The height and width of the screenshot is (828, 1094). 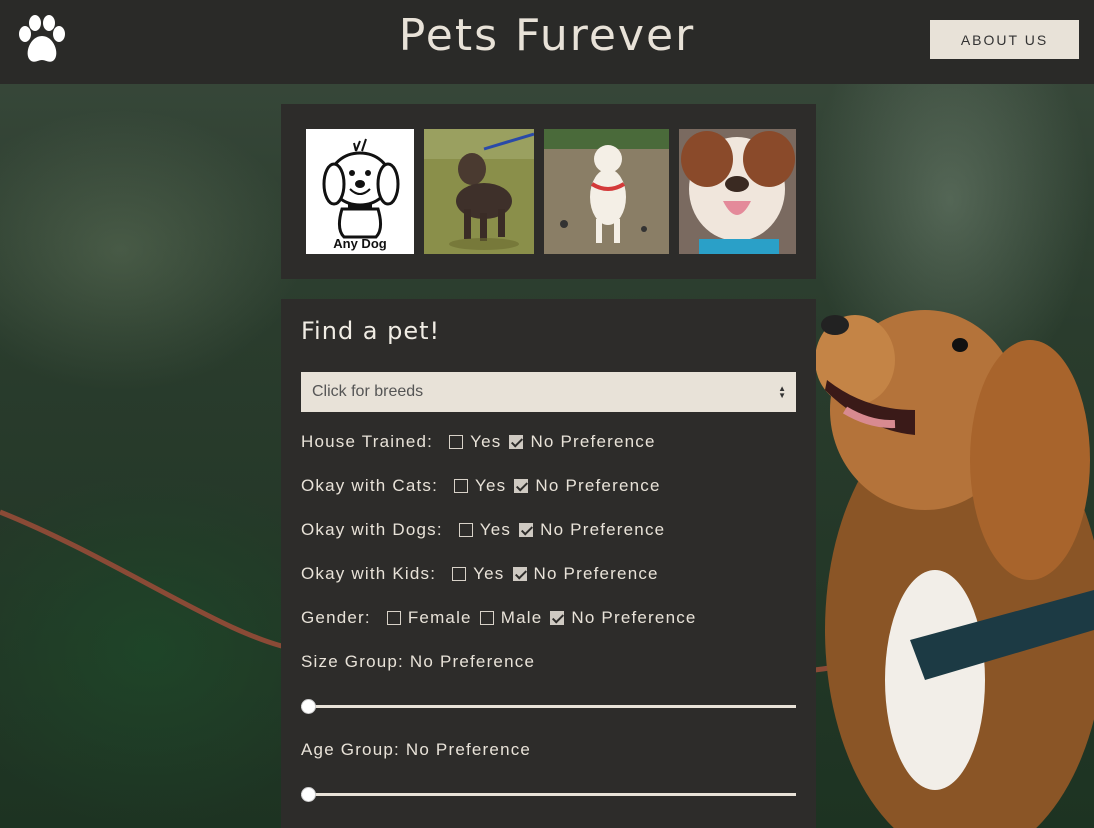 I want to click on gender-female-checkbox, so click(x=393, y=618).